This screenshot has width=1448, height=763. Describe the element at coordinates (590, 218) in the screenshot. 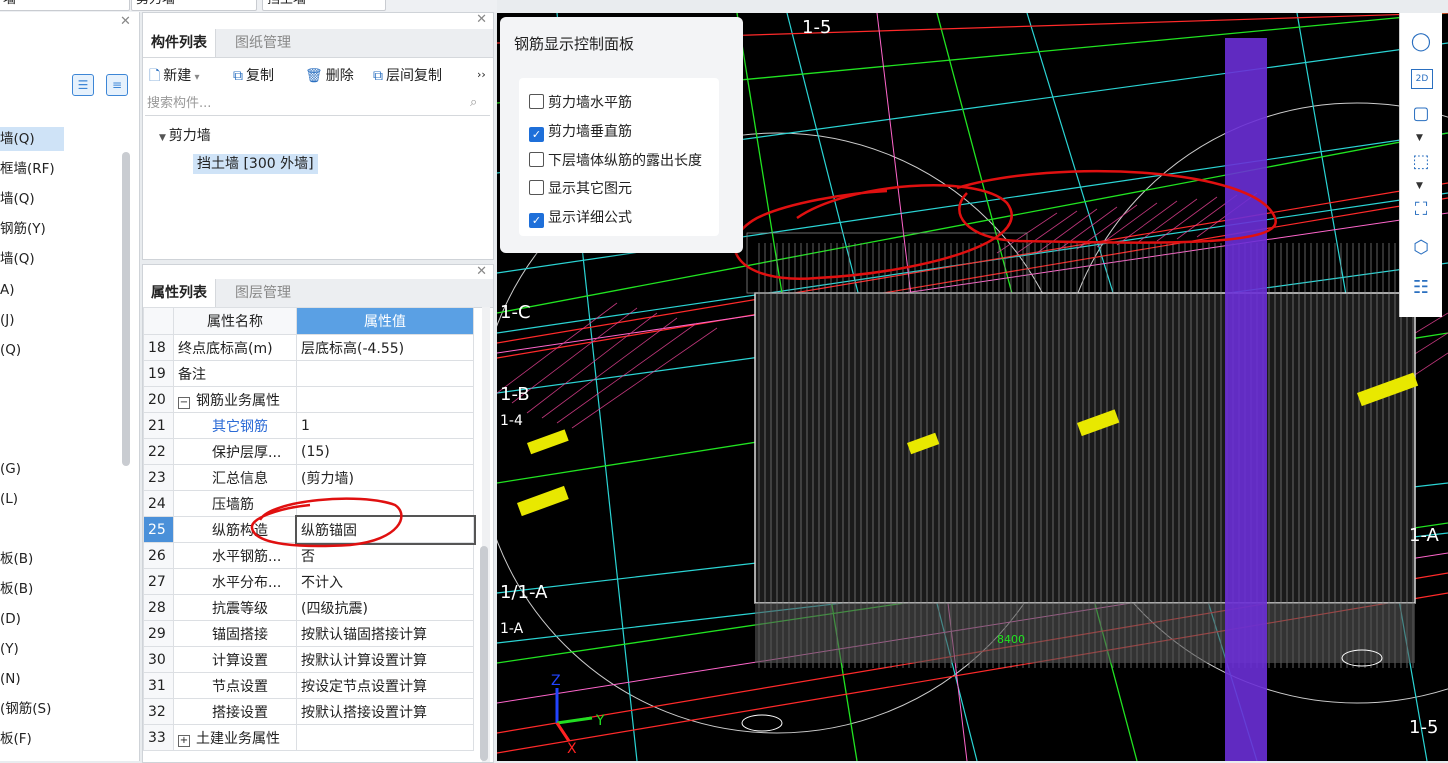

I see `option-label: 显示详细公式` at that location.